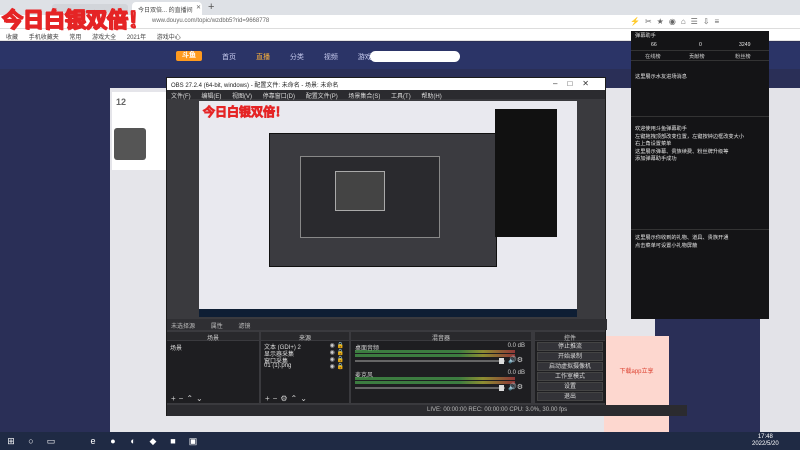  What do you see at coordinates (636, 372) in the screenshot?
I see `promo-text: 下载app立享` at bounding box center [636, 372].